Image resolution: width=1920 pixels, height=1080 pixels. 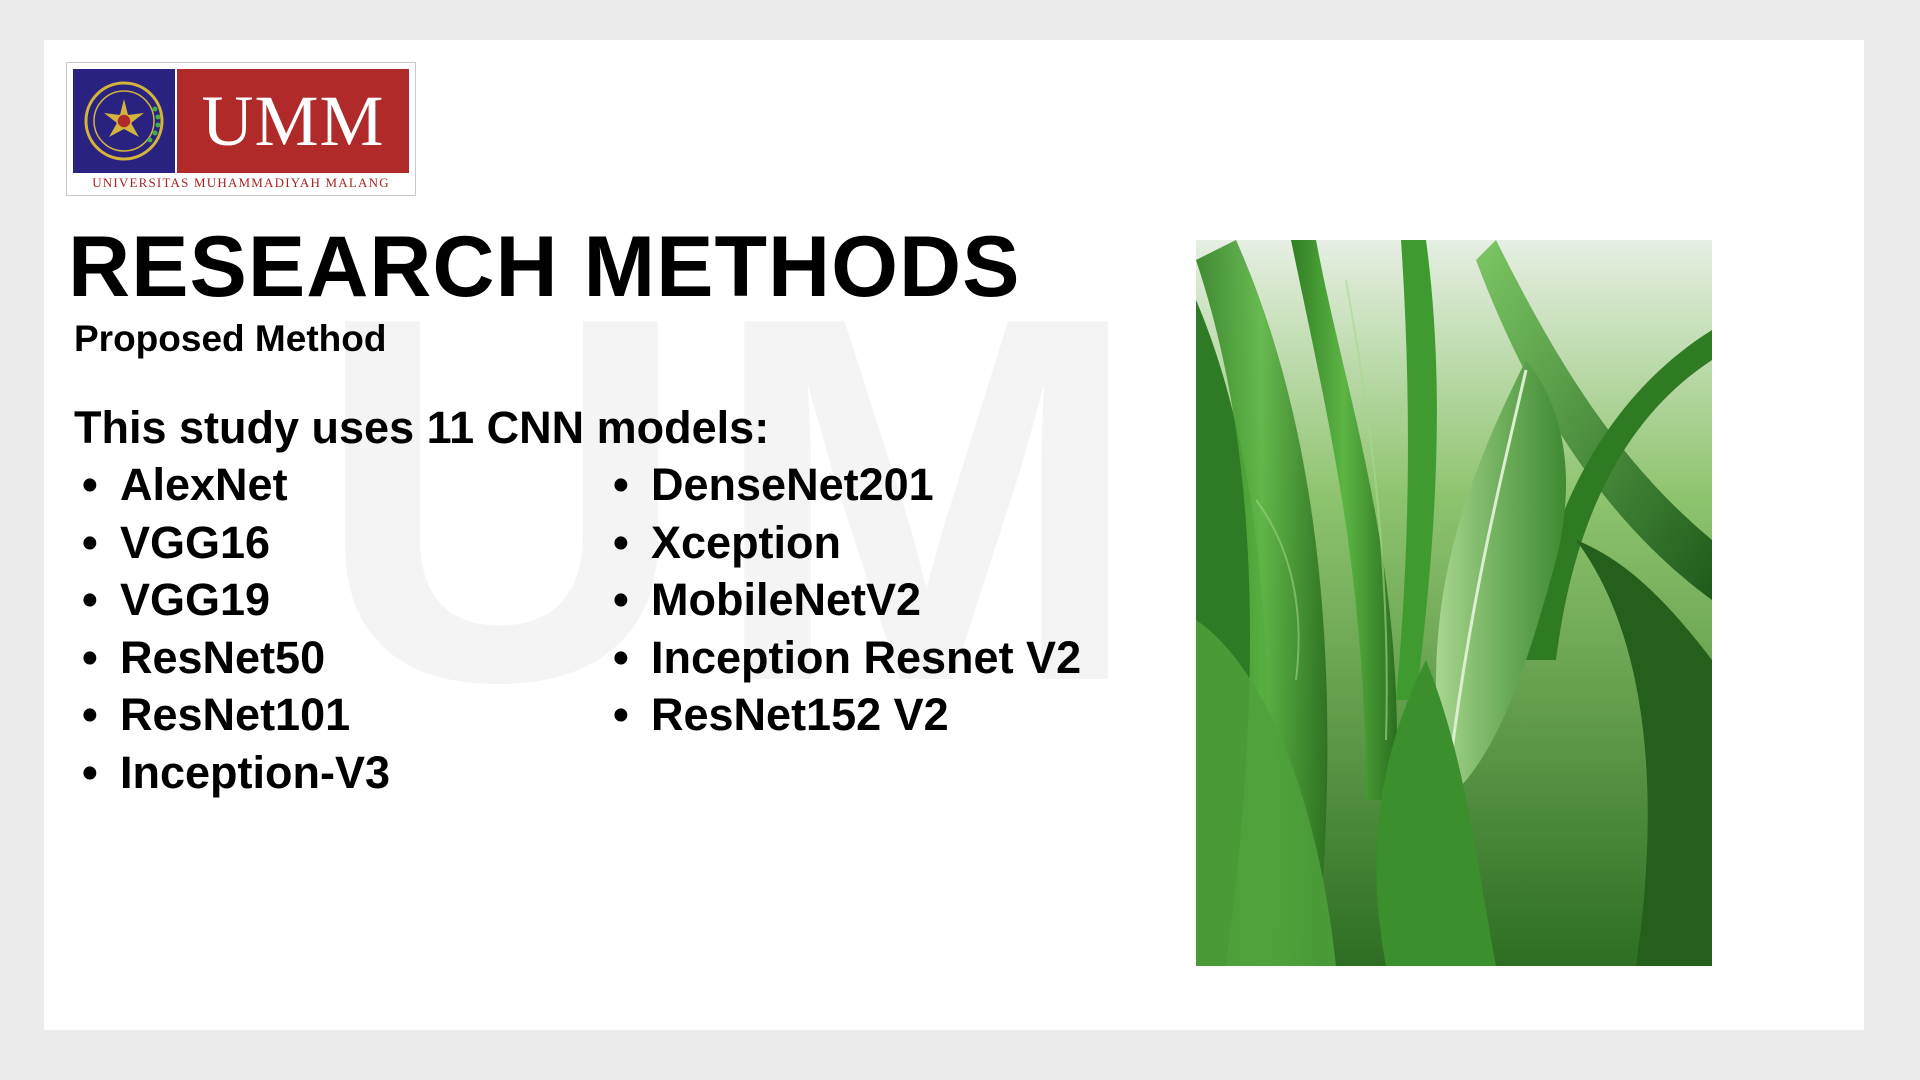 I want to click on list-item: • VGG19, so click(x=236, y=600).